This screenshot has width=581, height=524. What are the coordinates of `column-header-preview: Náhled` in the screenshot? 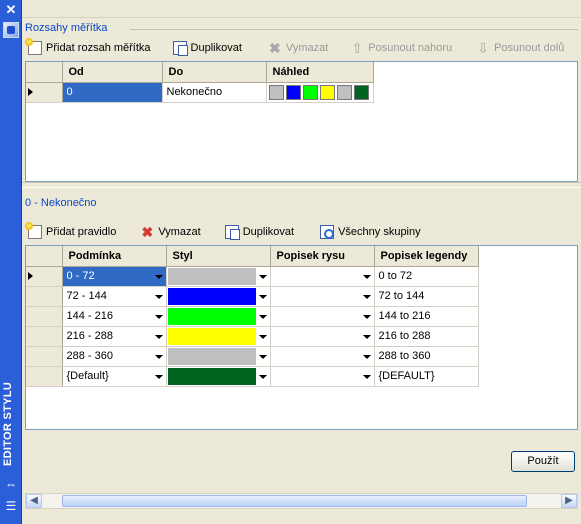 It's located at (320, 72).